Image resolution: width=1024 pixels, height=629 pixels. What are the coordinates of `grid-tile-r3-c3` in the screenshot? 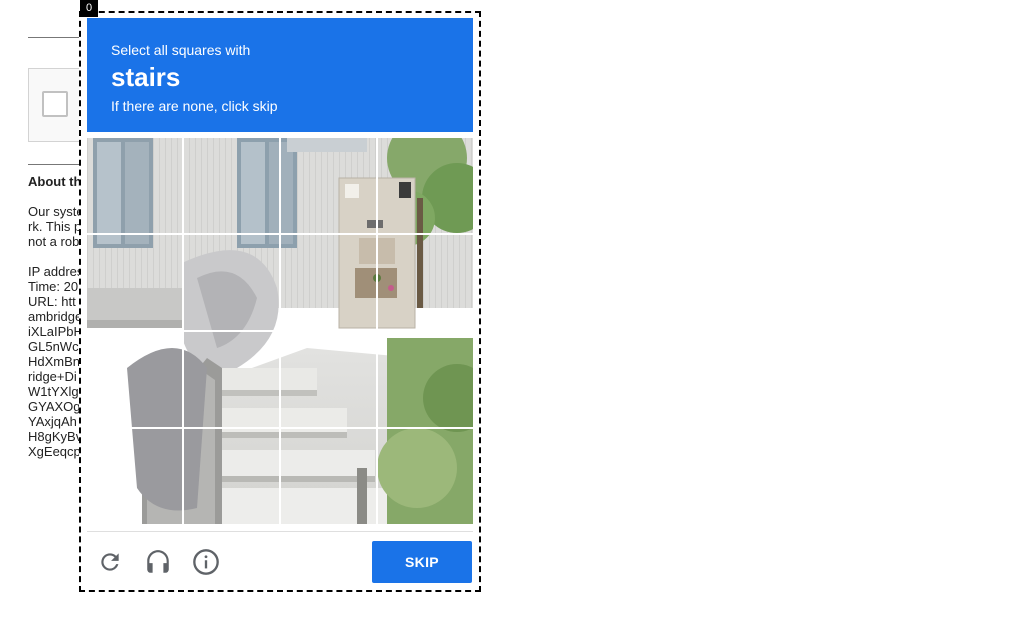 It's located at (328, 379).